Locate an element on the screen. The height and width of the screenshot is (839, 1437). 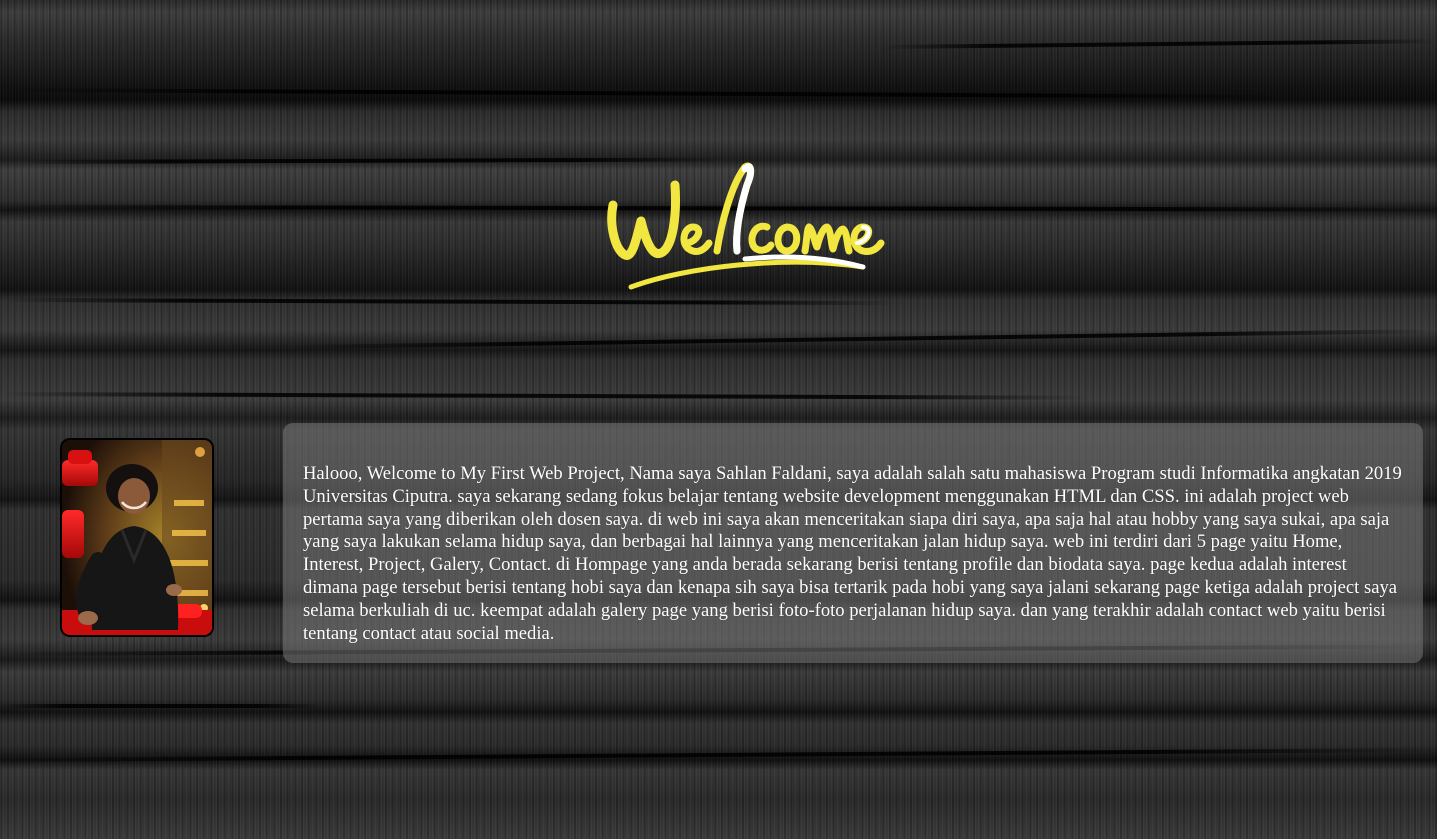
welcome-logo is located at coordinates (746, 226).